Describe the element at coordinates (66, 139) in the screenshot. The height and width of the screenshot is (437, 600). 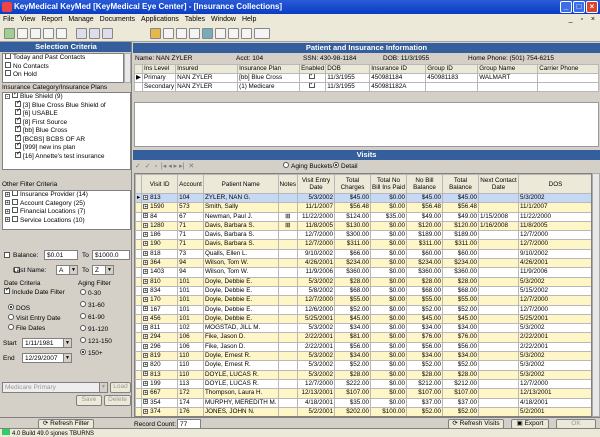
I see `tree-item: [BCBS] BCBS OF AR` at that location.